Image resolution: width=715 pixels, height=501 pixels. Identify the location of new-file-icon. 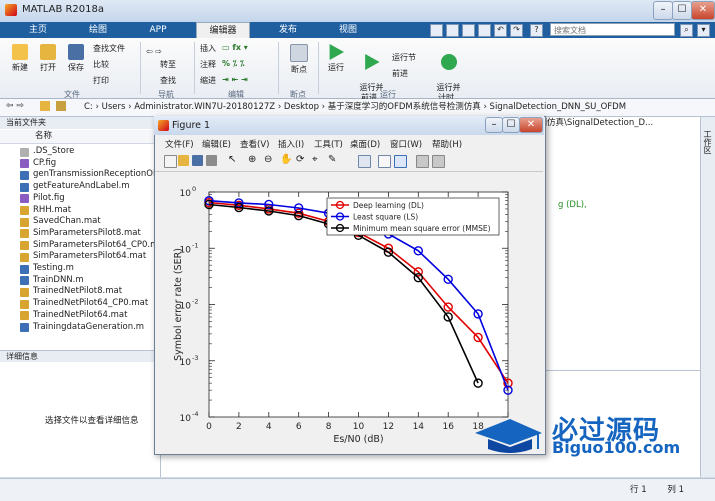
(20, 52).